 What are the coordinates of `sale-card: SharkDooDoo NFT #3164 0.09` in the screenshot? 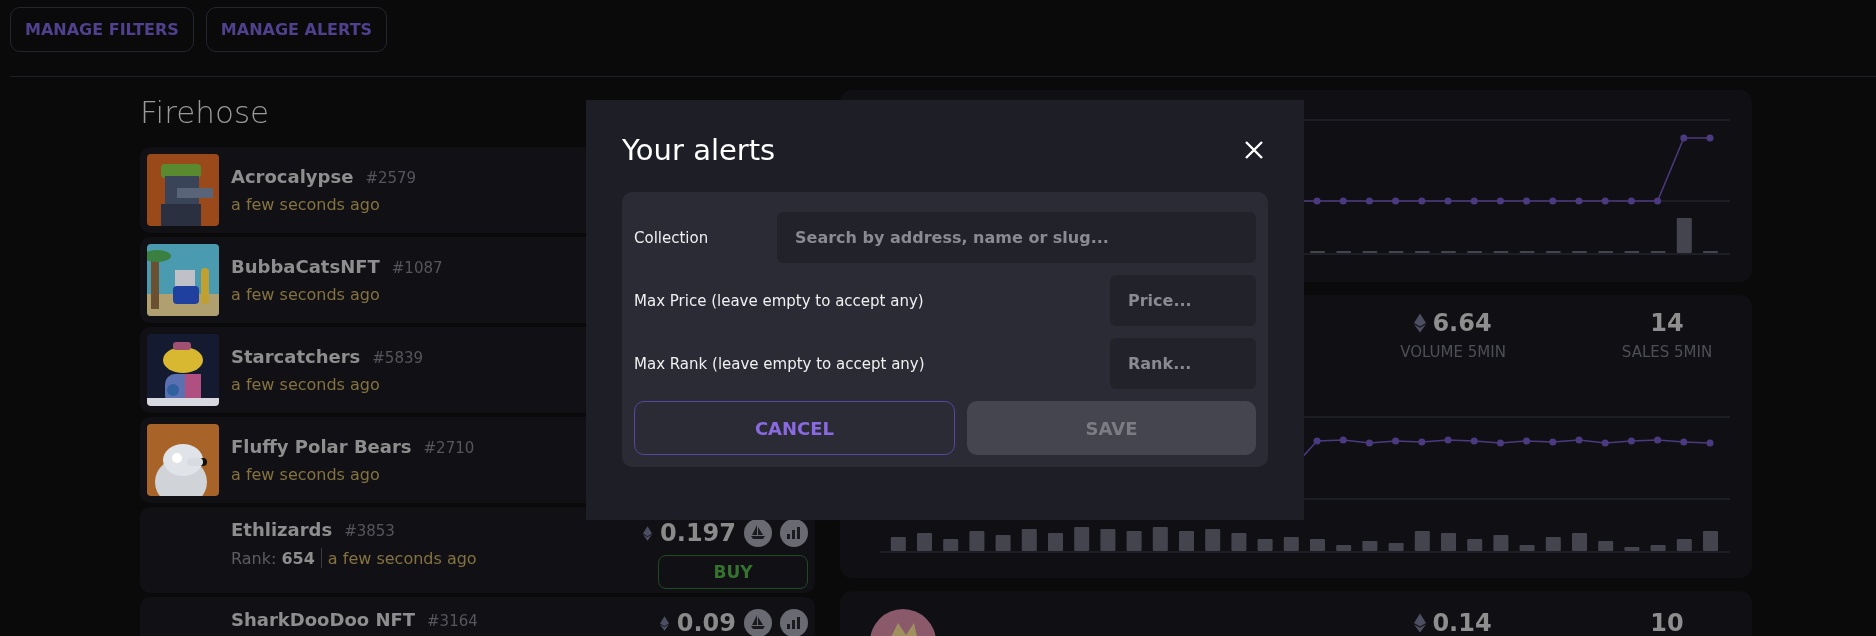 It's located at (477, 616).